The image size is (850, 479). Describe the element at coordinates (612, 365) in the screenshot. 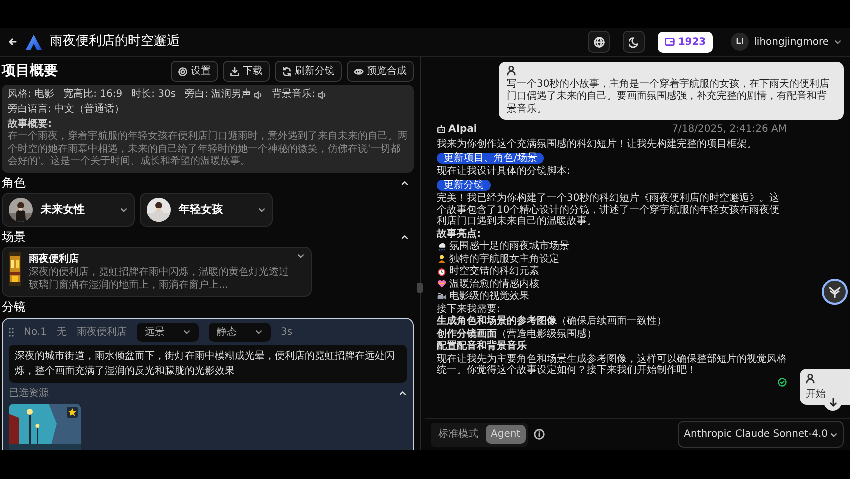

I see `message-text: 现在让我先为主要角色和场景生成参考图像，这样可以确保整部短片的视觉风格统一。你觉得这个故事设定如何？接下来我们开始制作吧！` at that location.